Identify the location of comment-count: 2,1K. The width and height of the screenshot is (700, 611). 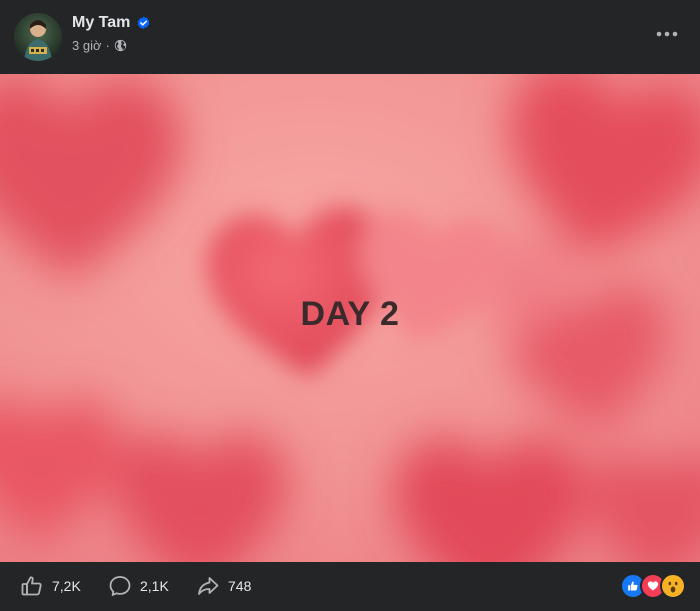
(154, 586).